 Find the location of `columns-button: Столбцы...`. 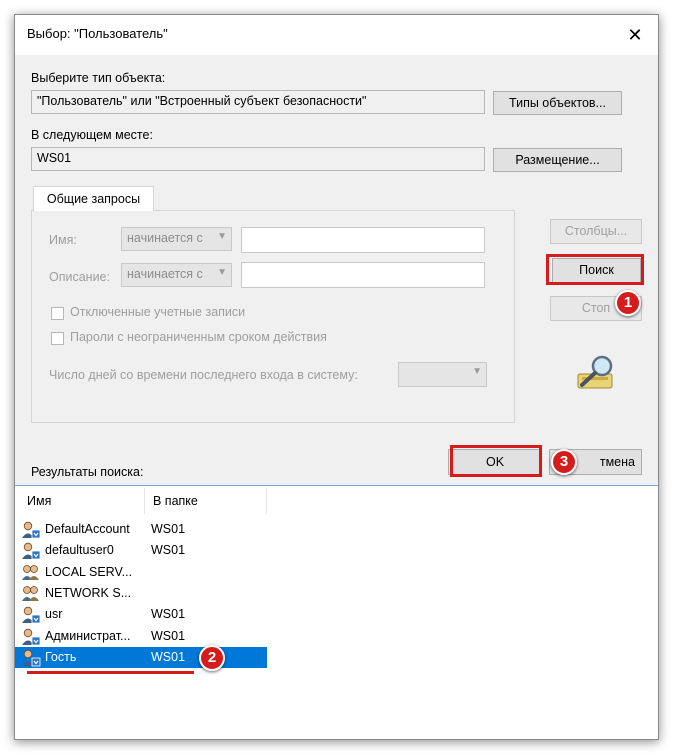

columns-button: Столбцы... is located at coordinates (596, 231).